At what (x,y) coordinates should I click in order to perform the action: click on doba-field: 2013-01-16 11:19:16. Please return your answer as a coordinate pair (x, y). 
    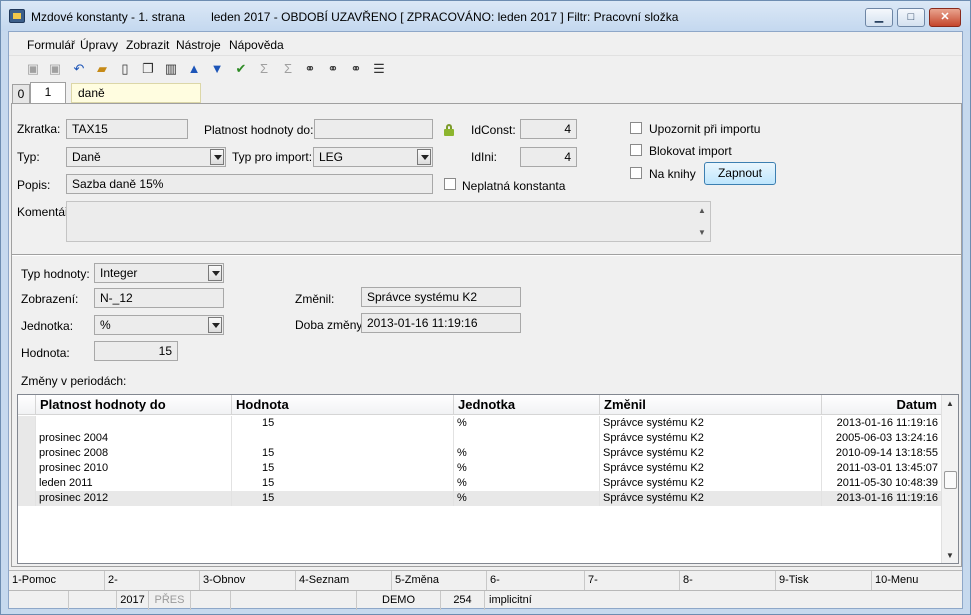
    Looking at the image, I should click on (441, 323).